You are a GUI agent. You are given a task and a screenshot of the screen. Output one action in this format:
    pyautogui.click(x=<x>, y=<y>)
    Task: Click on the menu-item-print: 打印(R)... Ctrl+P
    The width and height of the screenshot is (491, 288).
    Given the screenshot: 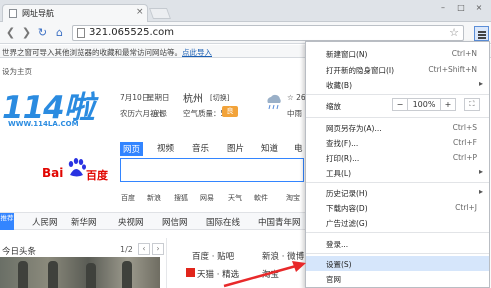 What is the action you would take?
    pyautogui.click(x=397, y=157)
    